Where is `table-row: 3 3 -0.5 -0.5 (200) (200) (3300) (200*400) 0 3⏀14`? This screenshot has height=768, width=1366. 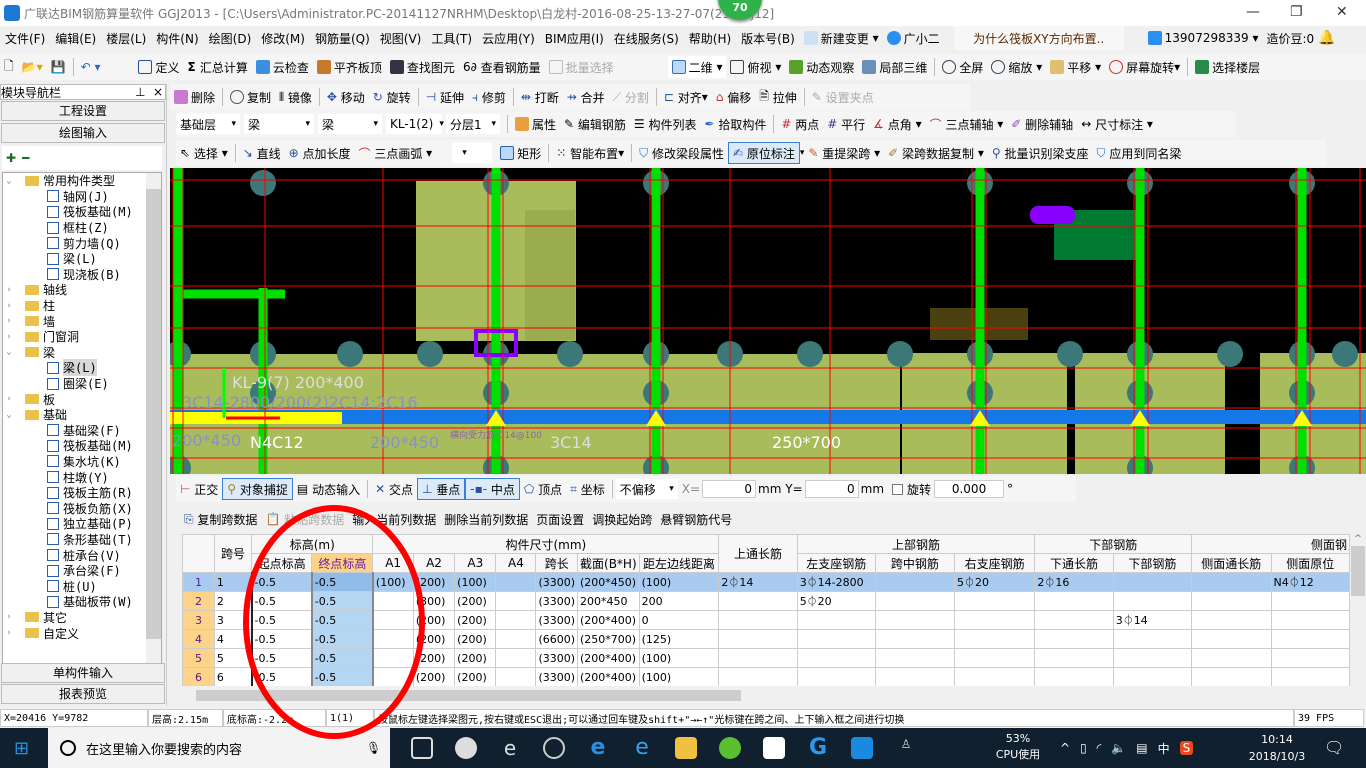 table-row: 3 3 -0.5 -0.5 (200) (200) (3300) (200*400) 0 3⏀14 is located at coordinates (766, 620).